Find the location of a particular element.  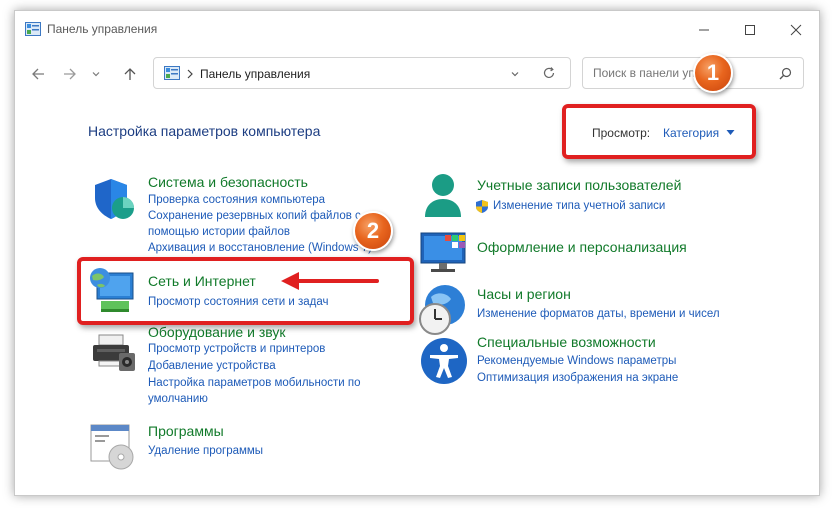

maximize-button is located at coordinates (750, 30).